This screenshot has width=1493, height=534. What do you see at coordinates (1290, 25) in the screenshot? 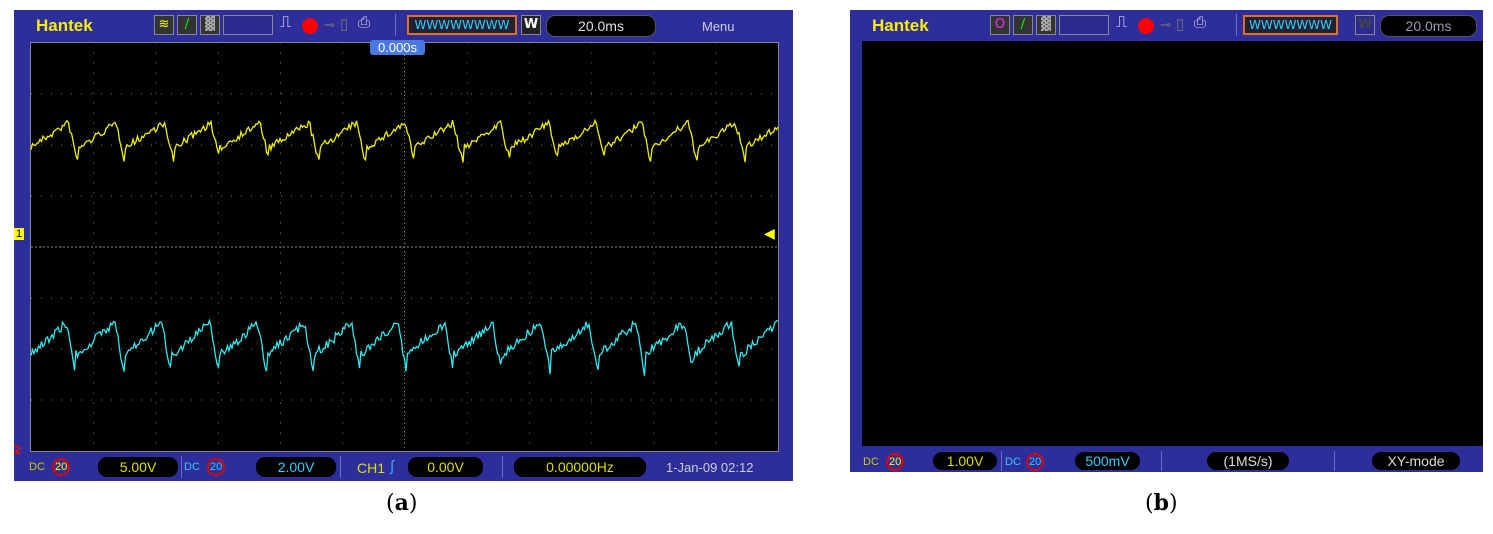
I see `memory-wave-icon: WWWWWWW` at bounding box center [1290, 25].